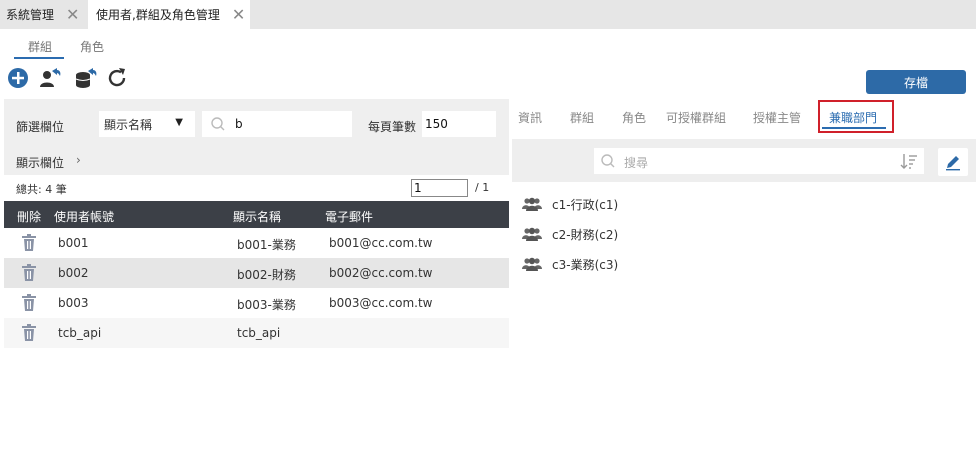 The height and width of the screenshot is (467, 976). I want to click on department-label: c2-財務(c2), so click(585, 234).